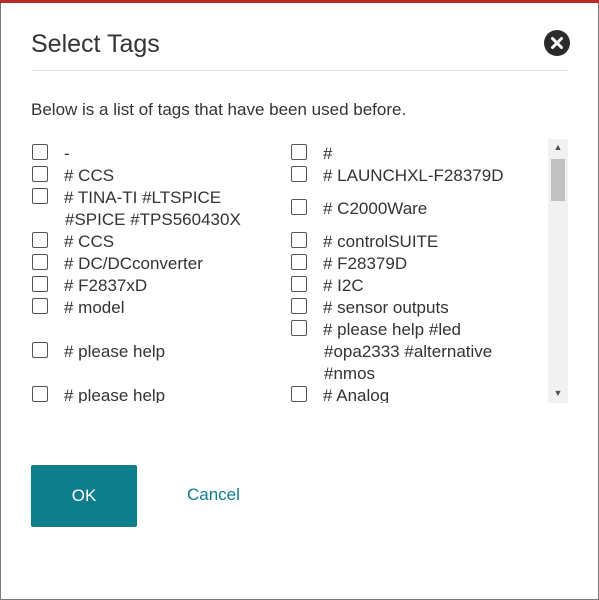 The height and width of the screenshot is (600, 599). I want to click on tag-item: # controlSUITE, so click(415, 242).